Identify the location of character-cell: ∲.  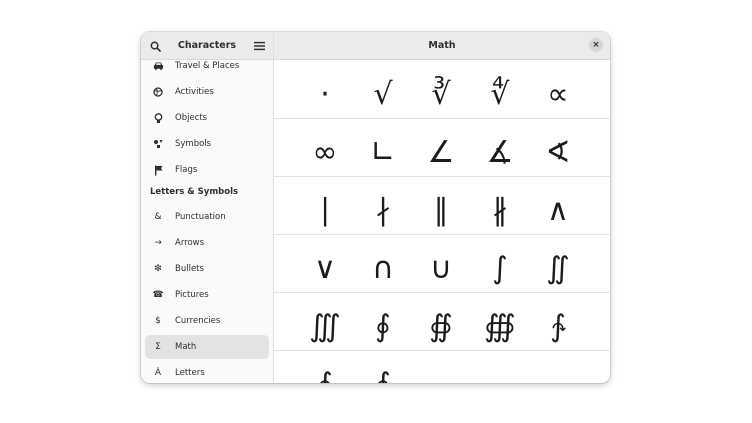
(325, 366).